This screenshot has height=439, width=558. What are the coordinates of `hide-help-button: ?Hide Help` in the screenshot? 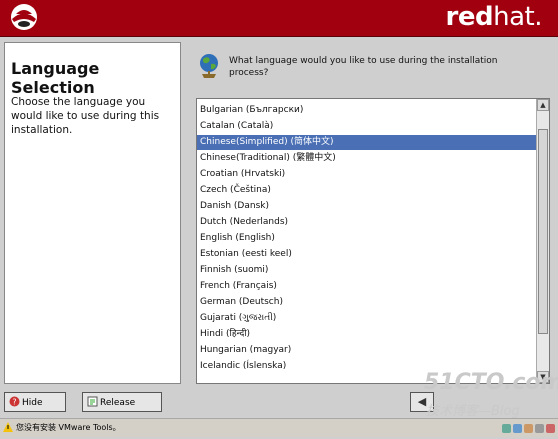 It's located at (35, 410).